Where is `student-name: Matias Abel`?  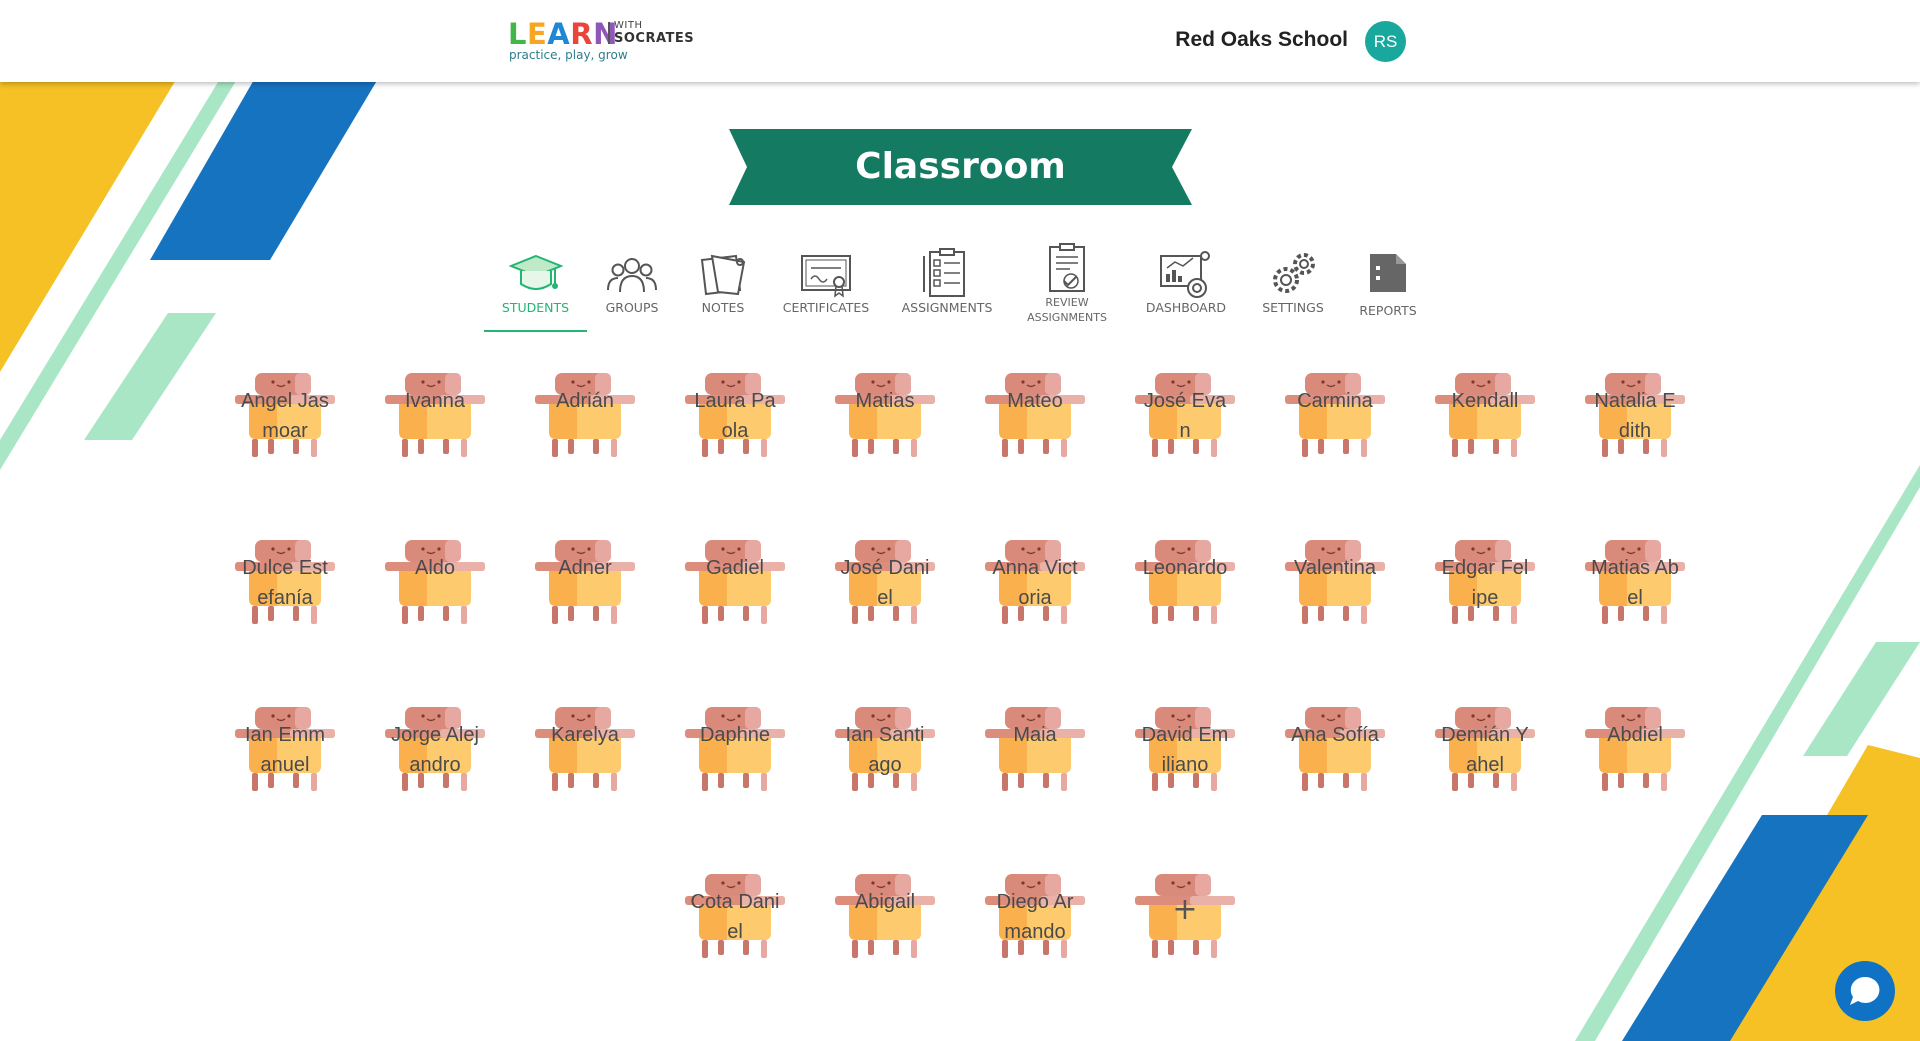 student-name: Matias Abel is located at coordinates (1635, 583).